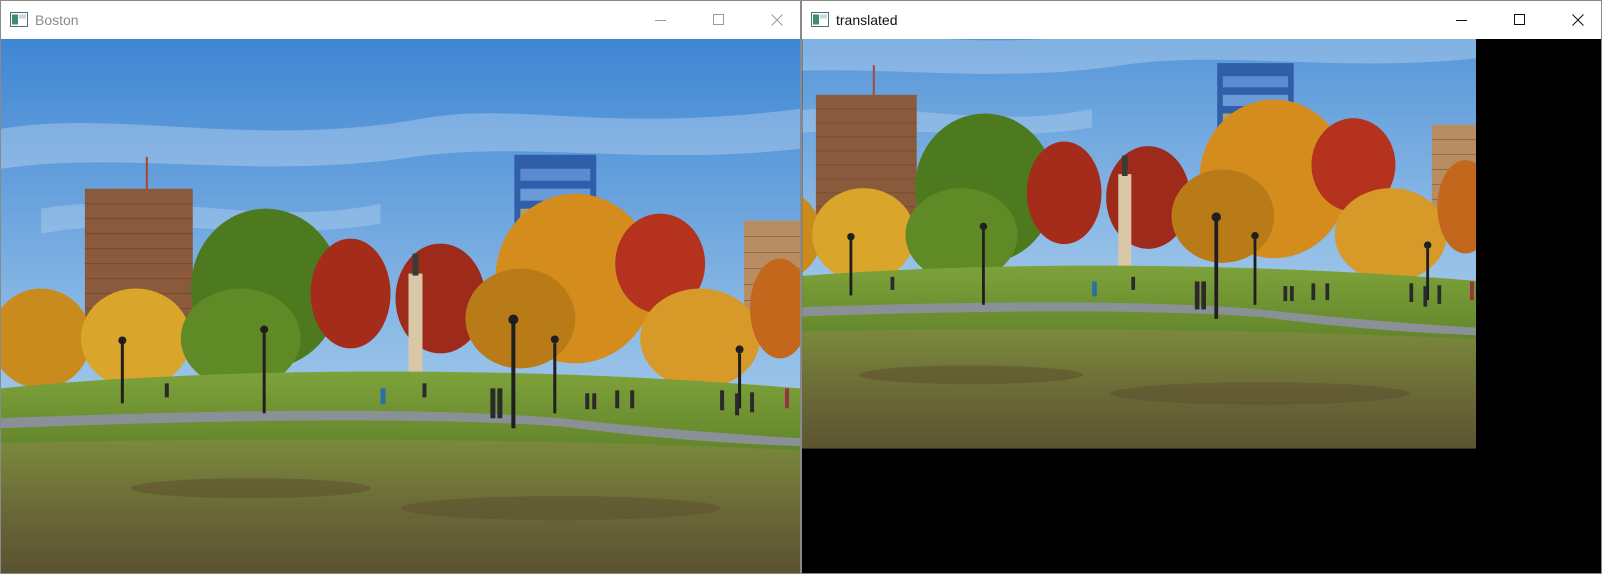  I want to click on title-bar: translated, so click(1201, 20).